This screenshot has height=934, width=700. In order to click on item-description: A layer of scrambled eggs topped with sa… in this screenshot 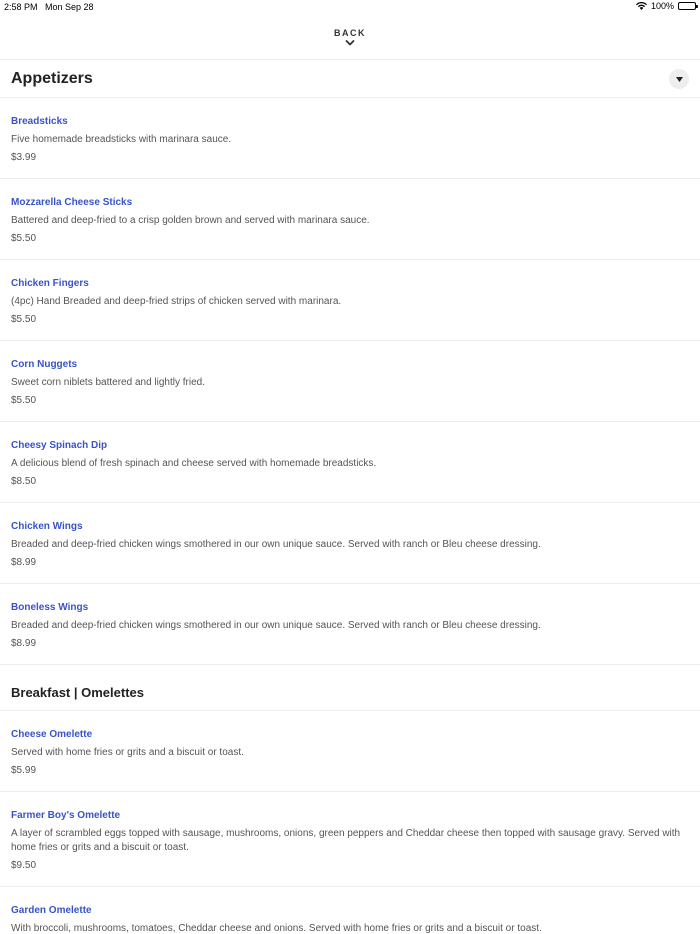, I will do `click(346, 840)`.